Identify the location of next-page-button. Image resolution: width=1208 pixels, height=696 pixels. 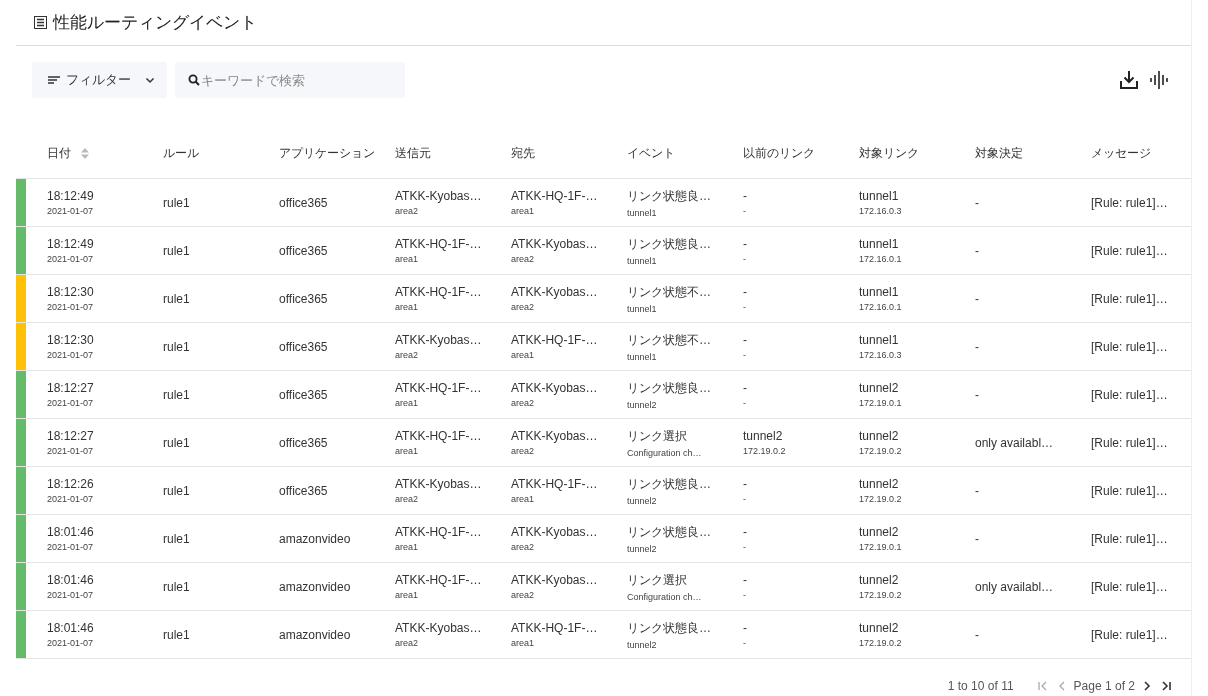
(1147, 686).